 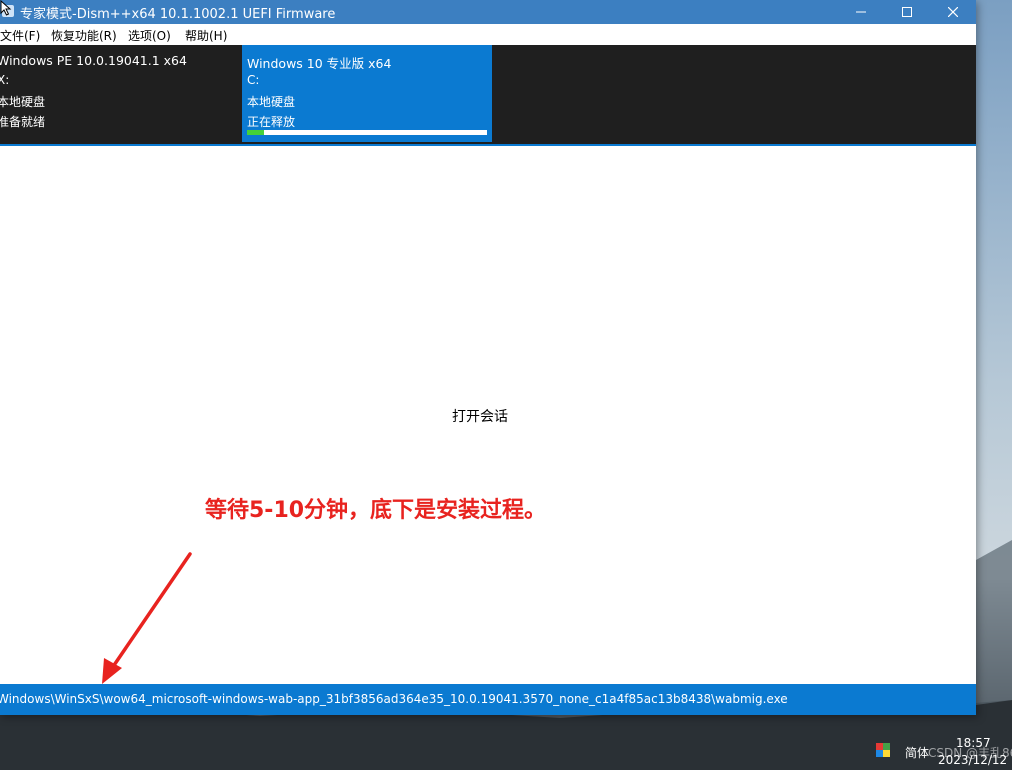 I want to click on clock-time: 18:57, so click(x=973, y=743).